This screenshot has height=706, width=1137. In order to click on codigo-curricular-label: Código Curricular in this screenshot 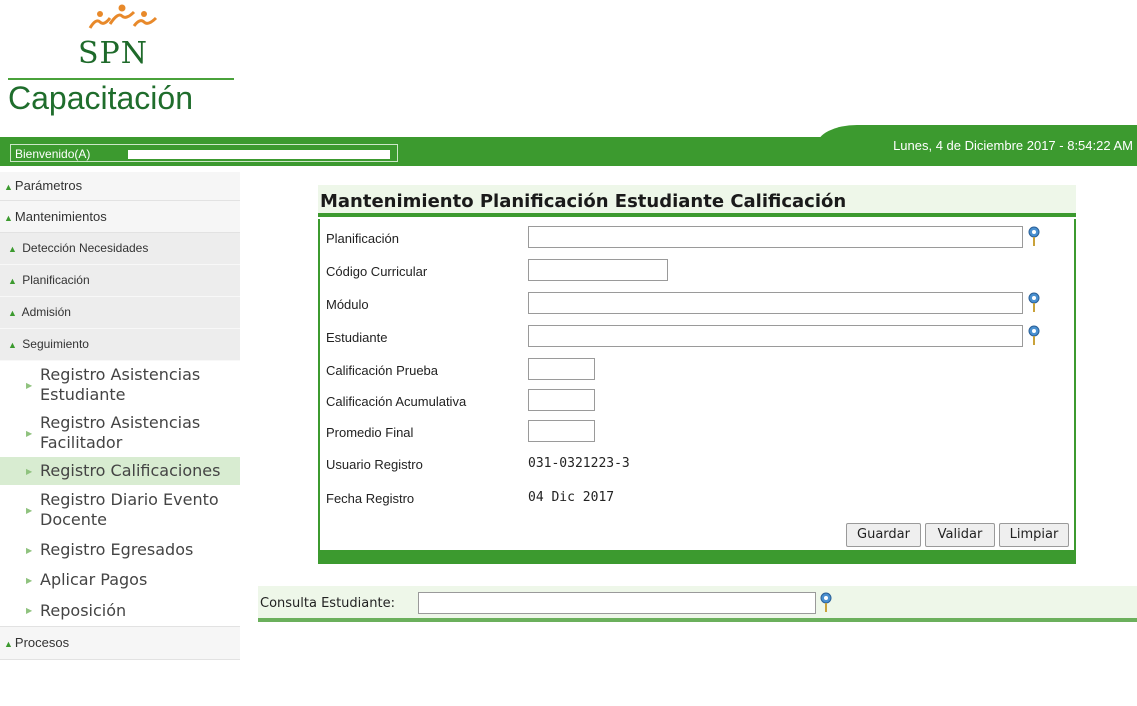, I will do `click(377, 271)`.